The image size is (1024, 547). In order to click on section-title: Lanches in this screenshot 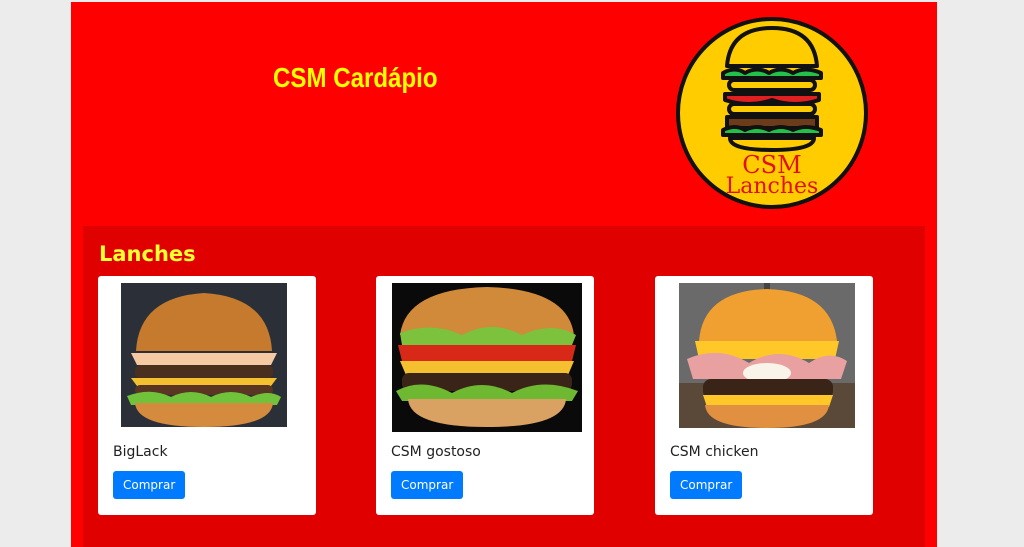, I will do `click(147, 254)`.